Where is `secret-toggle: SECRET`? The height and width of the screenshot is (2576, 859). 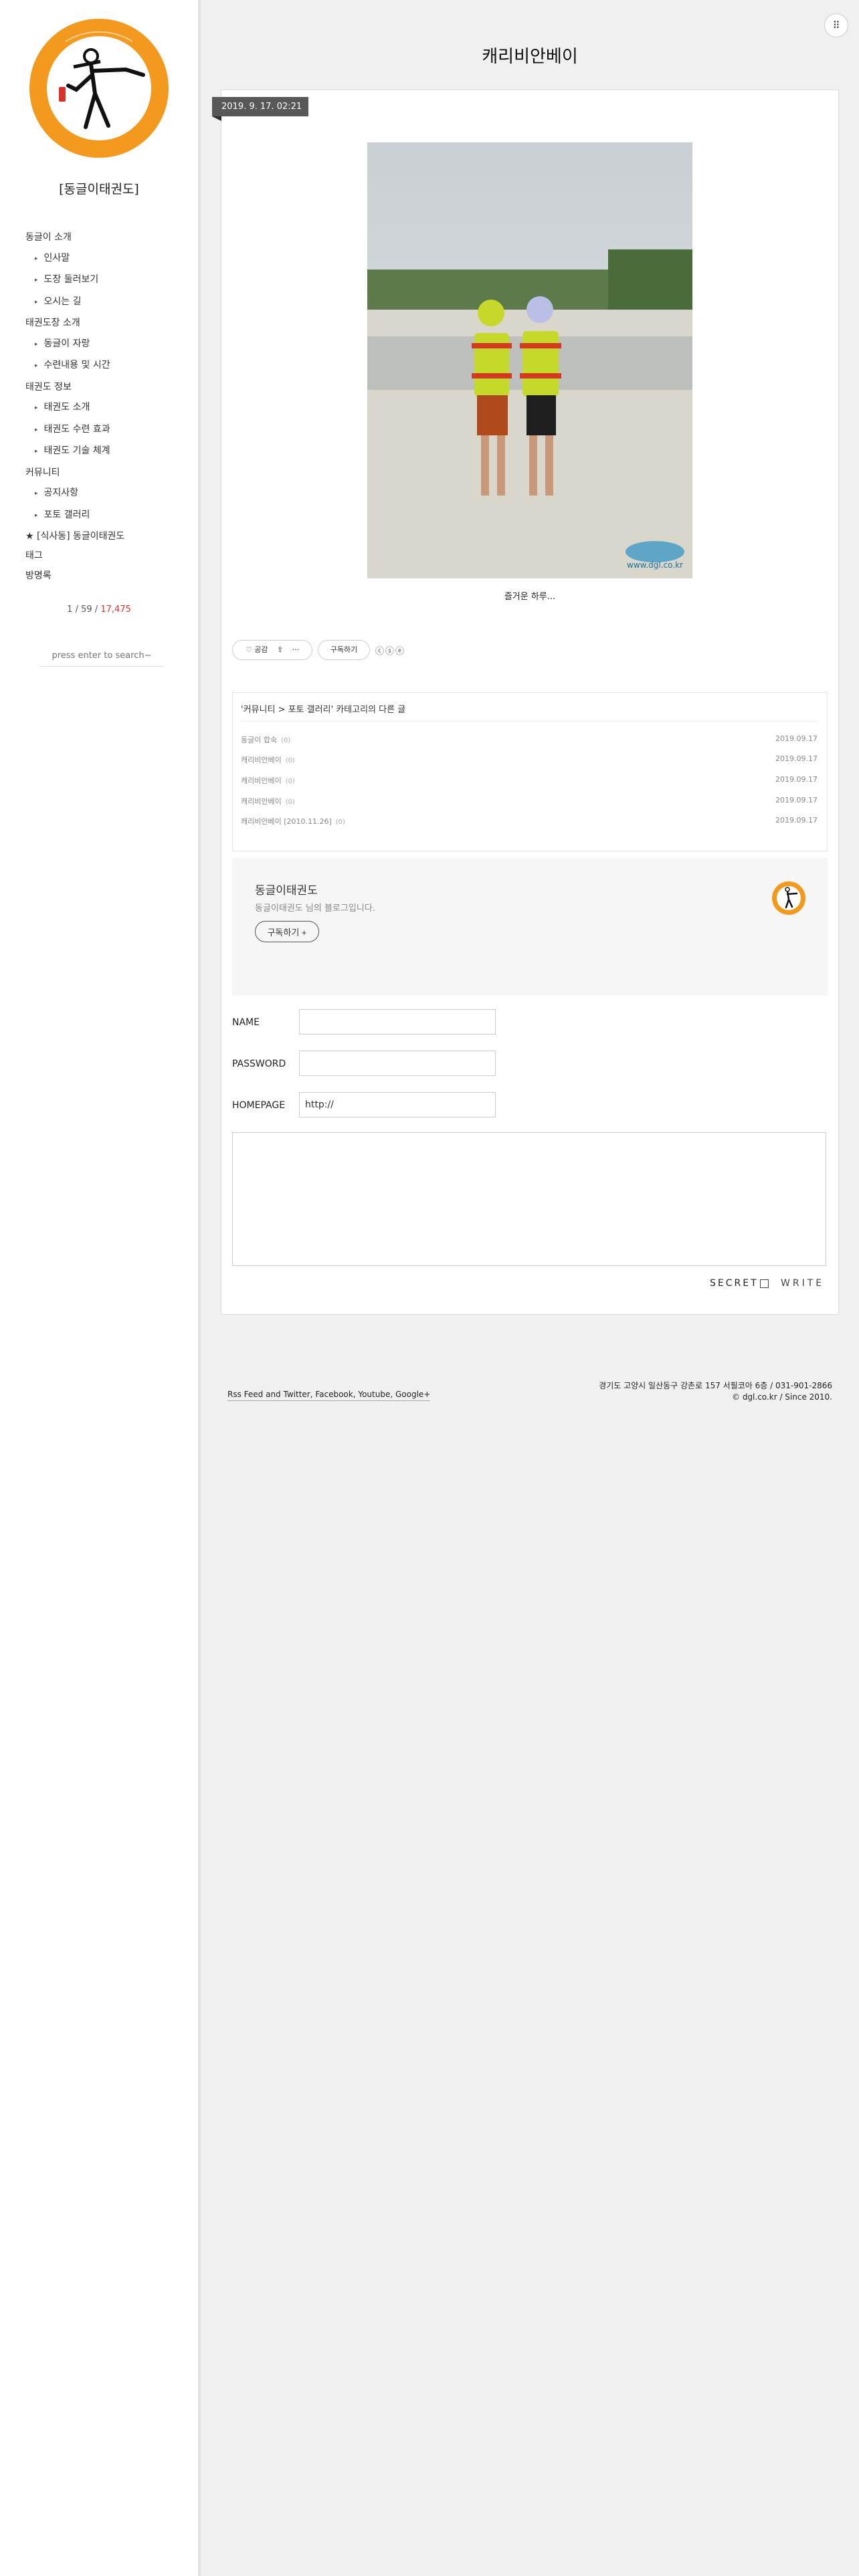 secret-toggle: SECRET is located at coordinates (740, 1283).